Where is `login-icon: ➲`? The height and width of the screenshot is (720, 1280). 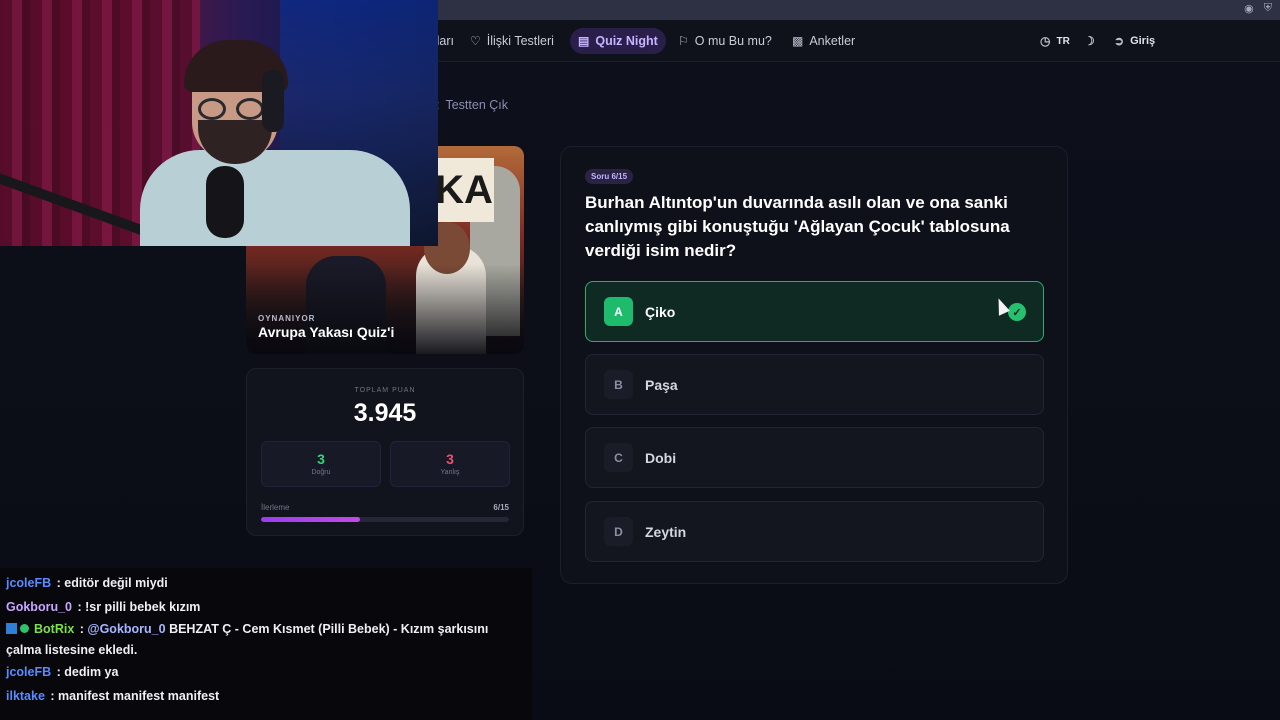
login-icon: ➲ is located at coordinates (1119, 41).